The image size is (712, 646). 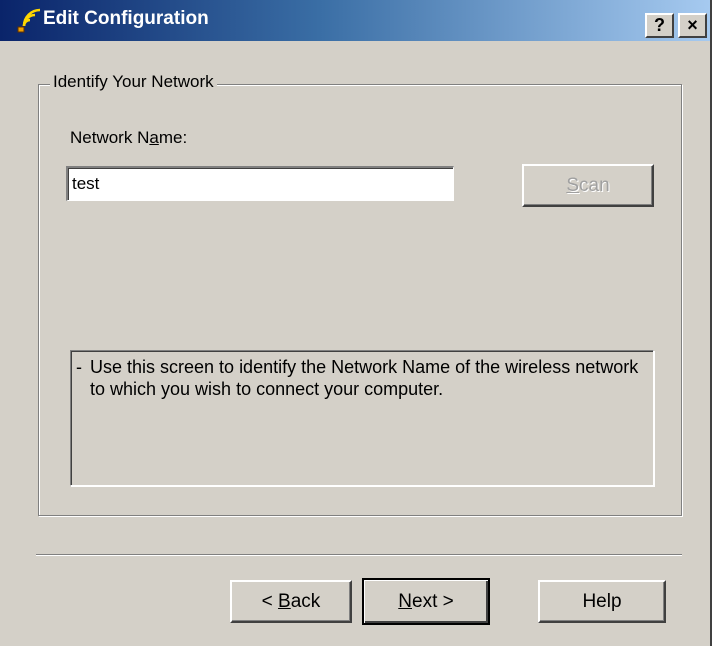 I want to click on back-button: < Back, so click(x=291, y=601).